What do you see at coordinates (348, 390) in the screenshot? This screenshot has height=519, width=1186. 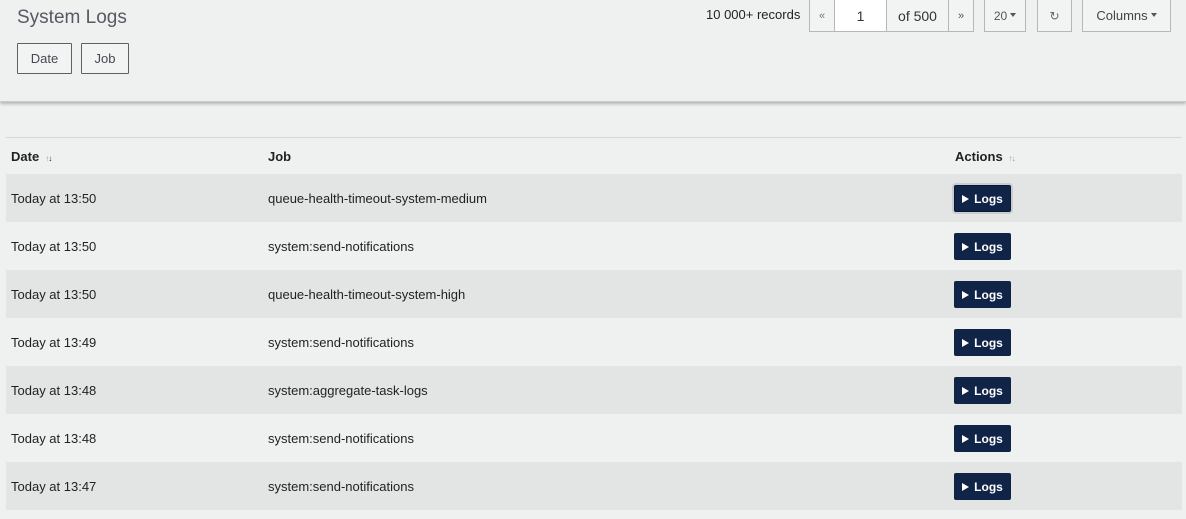 I see `job-cell: system:aggregate-task-logs` at bounding box center [348, 390].